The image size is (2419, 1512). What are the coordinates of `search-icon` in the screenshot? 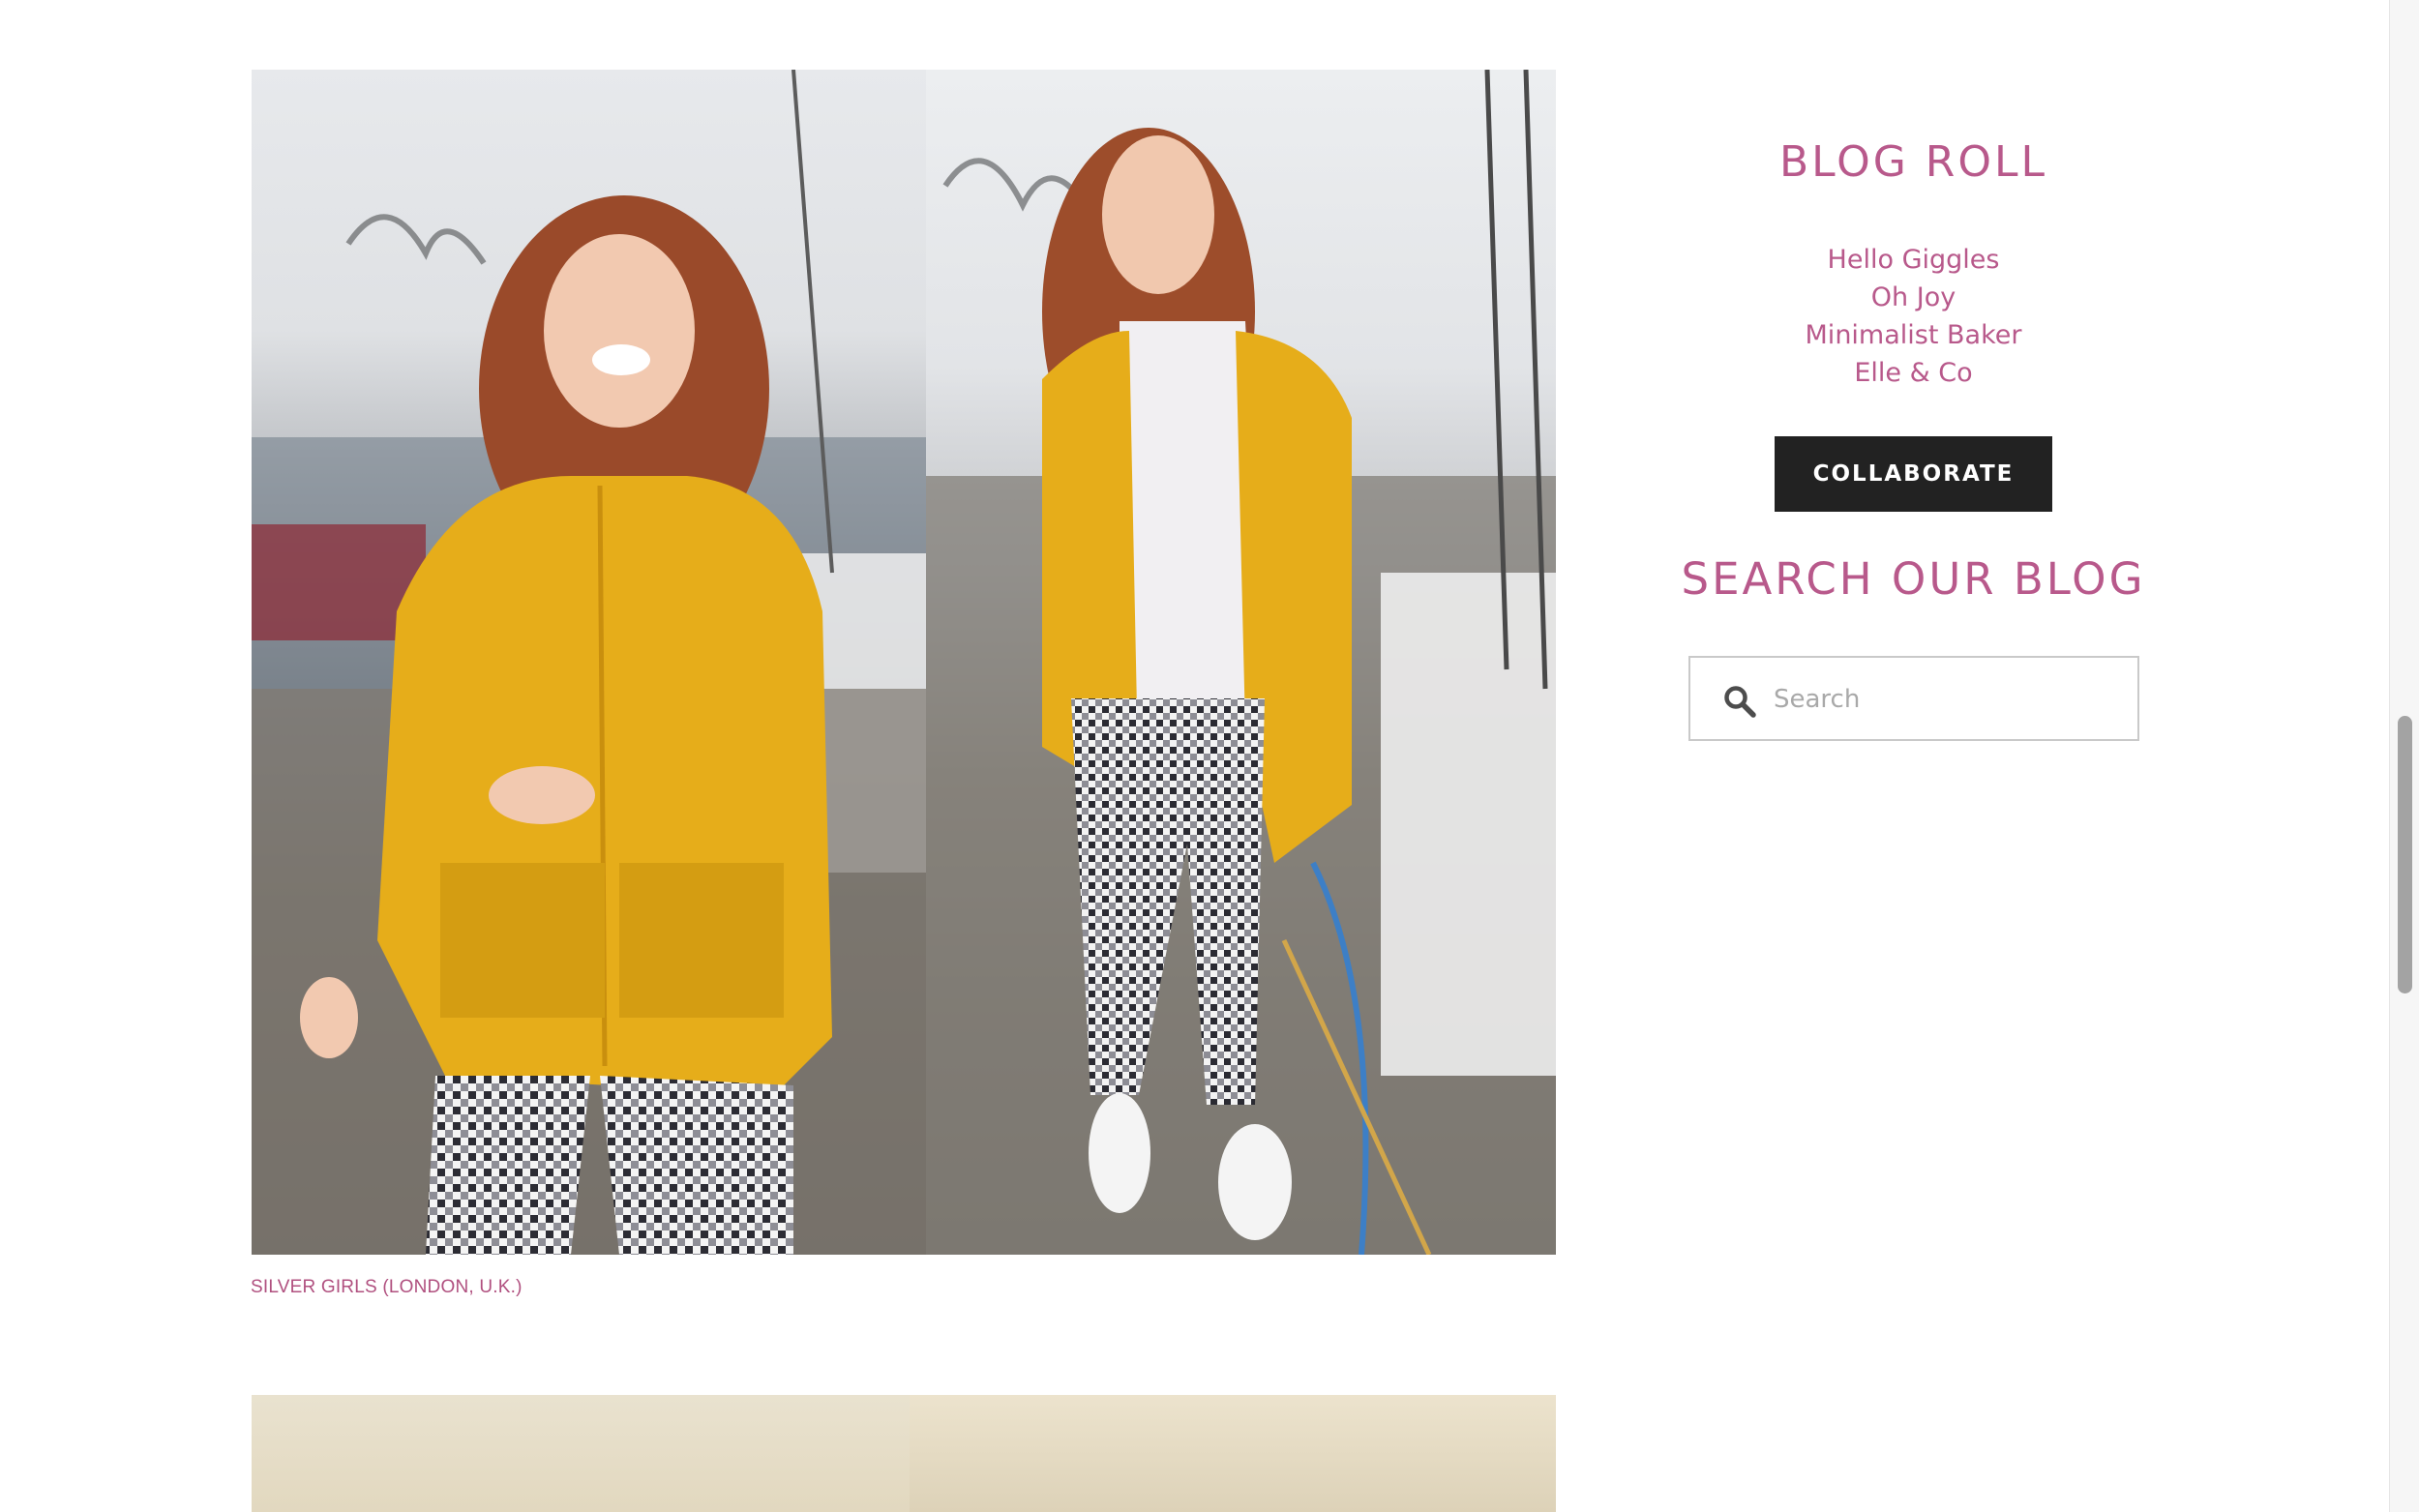 It's located at (1740, 702).